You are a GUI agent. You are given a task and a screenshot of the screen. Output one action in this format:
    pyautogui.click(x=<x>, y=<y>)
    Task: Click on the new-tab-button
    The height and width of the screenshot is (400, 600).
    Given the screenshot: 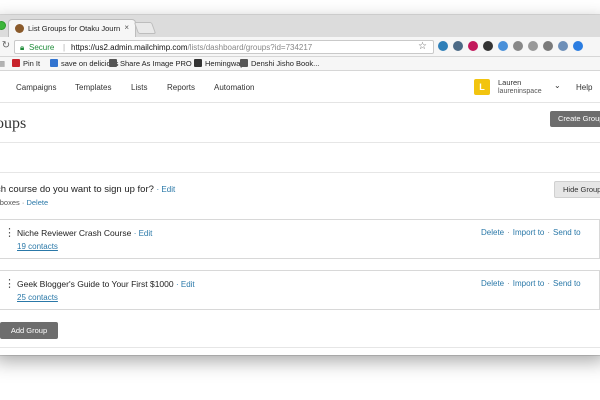 What is the action you would take?
    pyautogui.click(x=145, y=28)
    